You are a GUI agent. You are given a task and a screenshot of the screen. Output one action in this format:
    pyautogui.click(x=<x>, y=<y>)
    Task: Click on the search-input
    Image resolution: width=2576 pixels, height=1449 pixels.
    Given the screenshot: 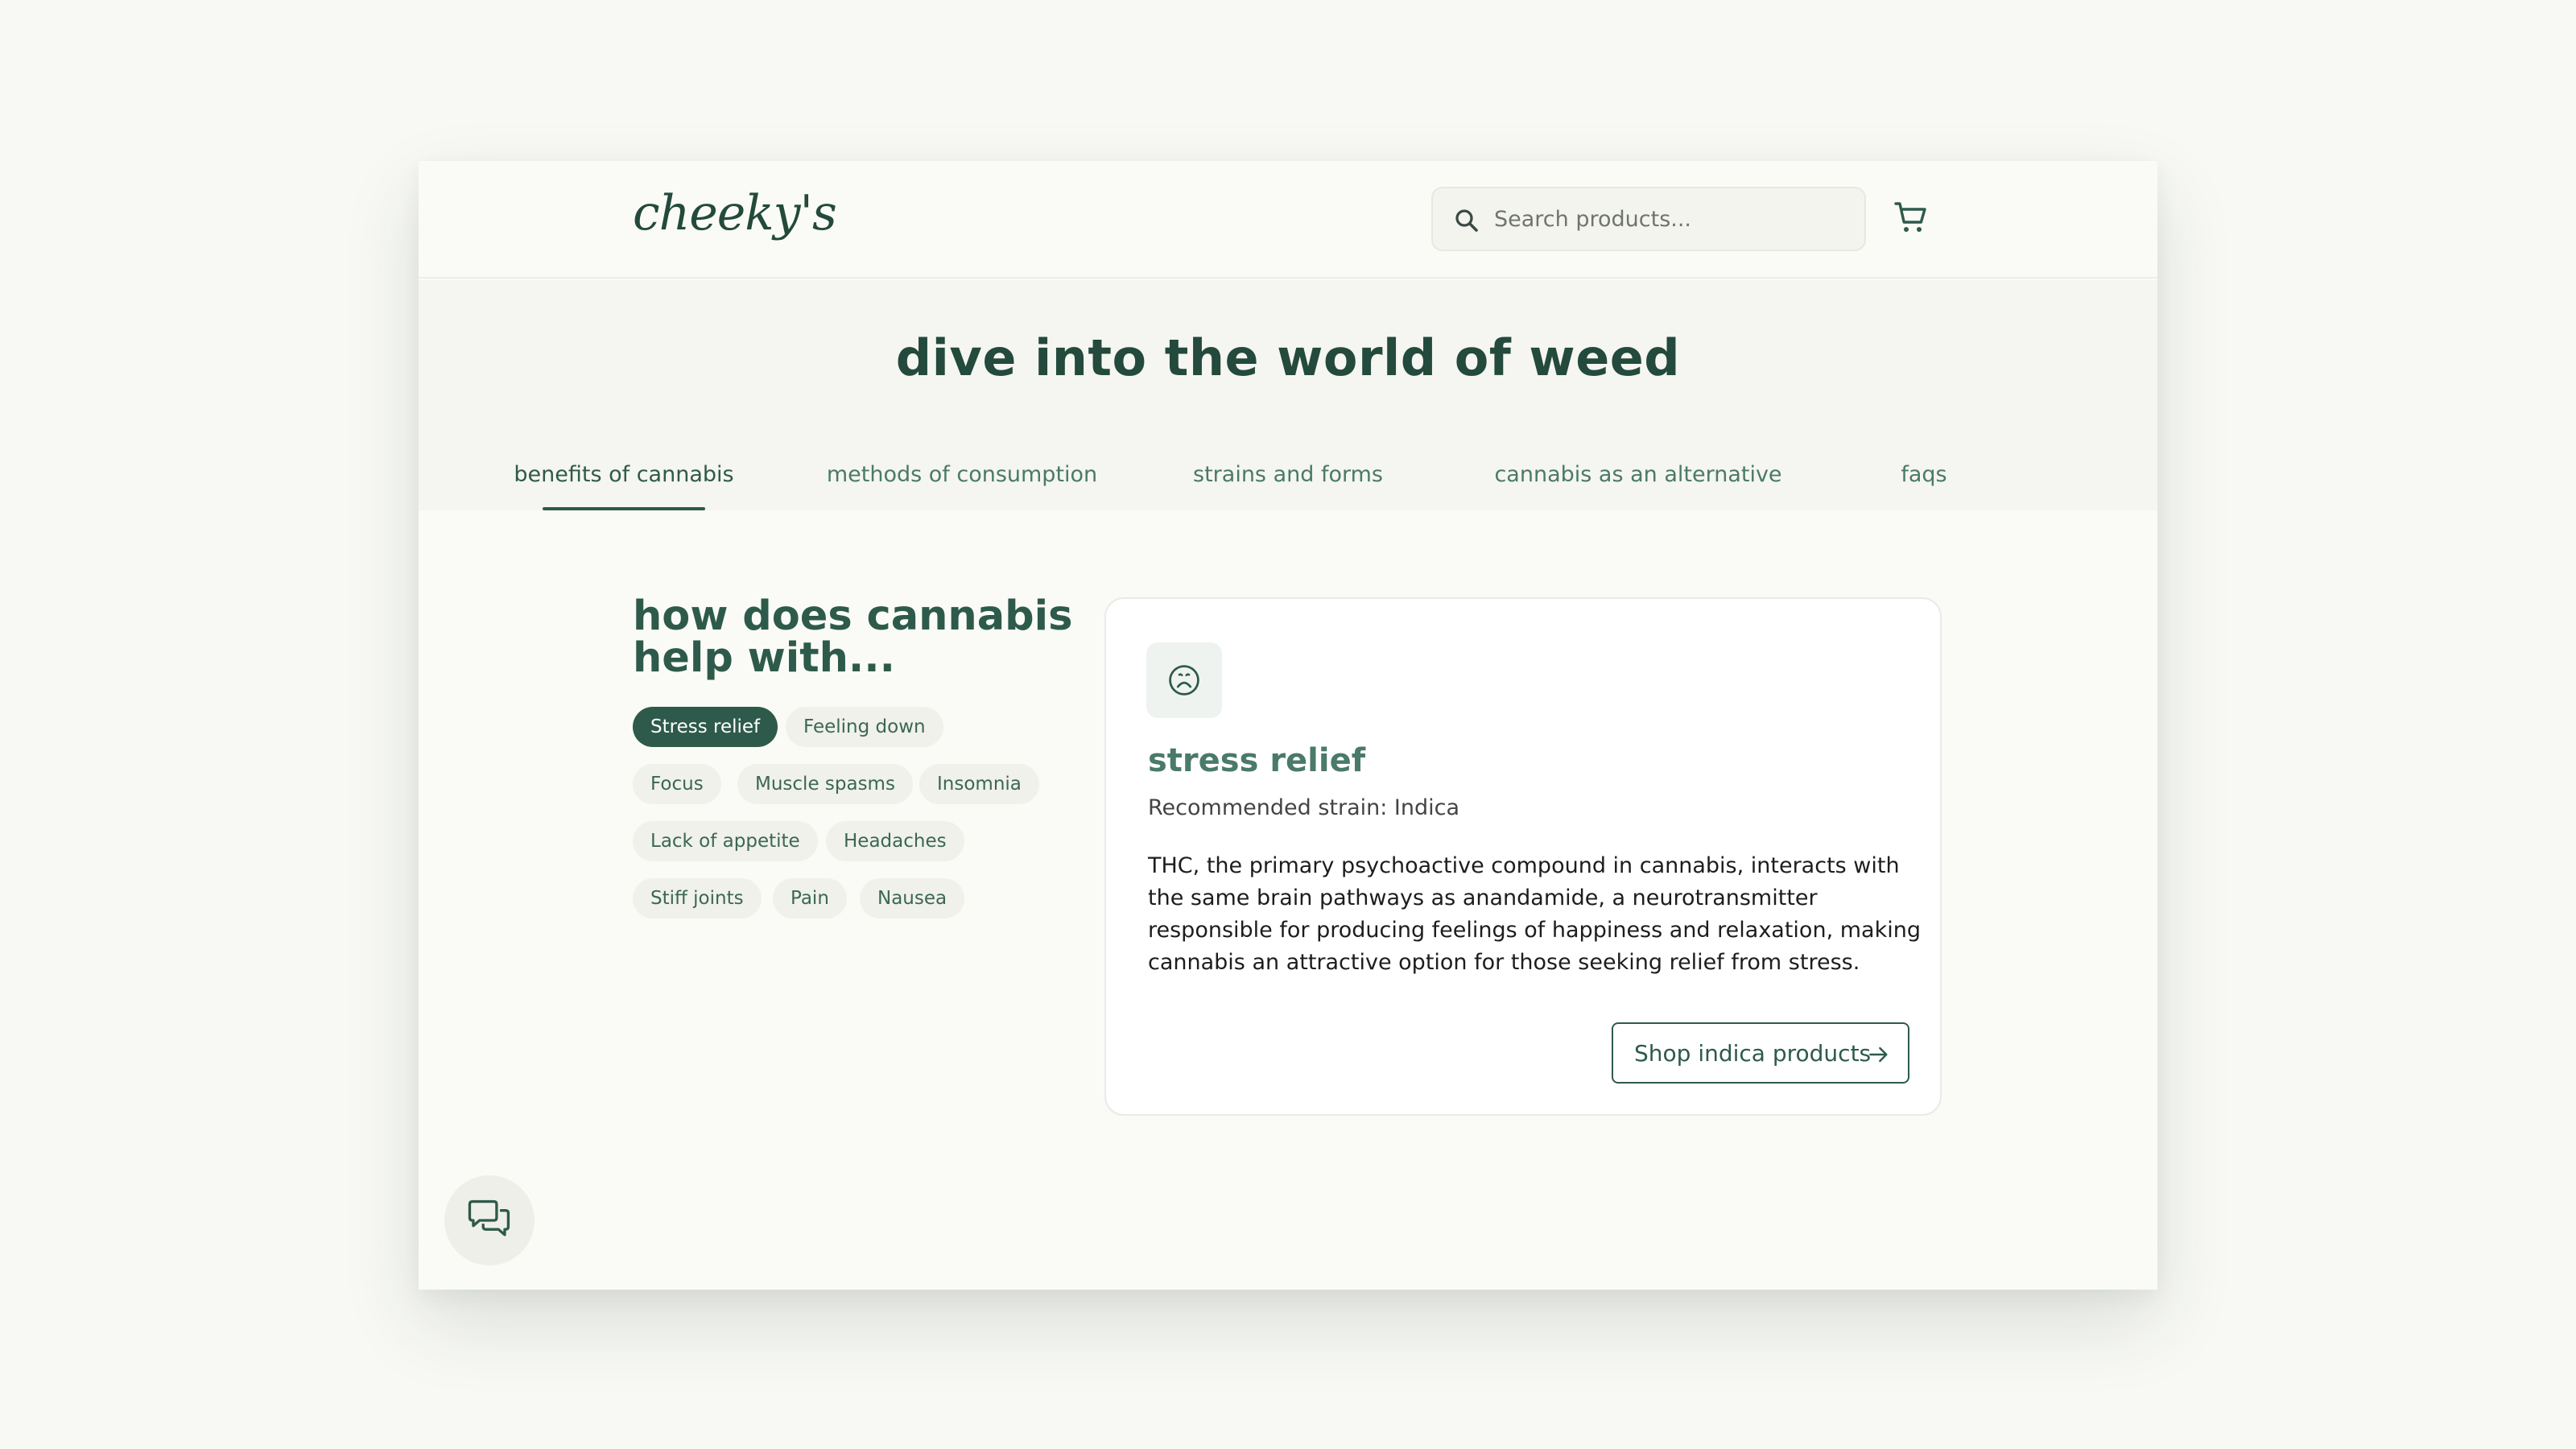 What is the action you would take?
    pyautogui.click(x=1671, y=219)
    